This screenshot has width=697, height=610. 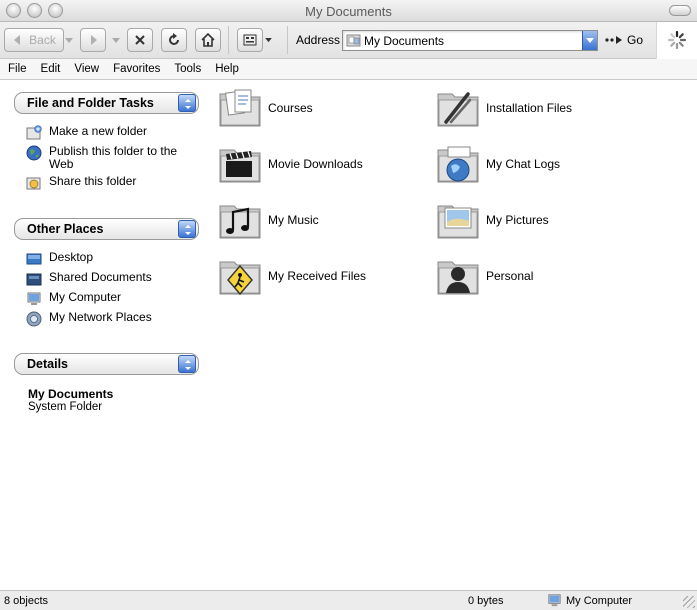 I want to click on folder-name: My Music, so click(x=293, y=220).